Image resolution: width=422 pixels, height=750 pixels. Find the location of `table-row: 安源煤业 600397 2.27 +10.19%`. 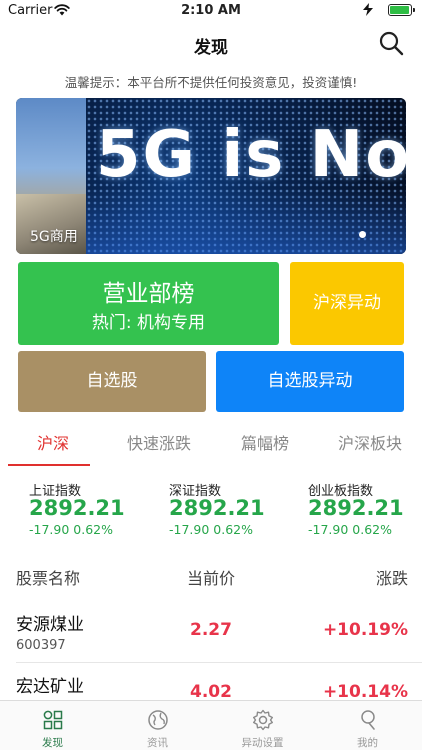

table-row: 安源煤业 600397 2.27 +10.19% is located at coordinates (211, 633).